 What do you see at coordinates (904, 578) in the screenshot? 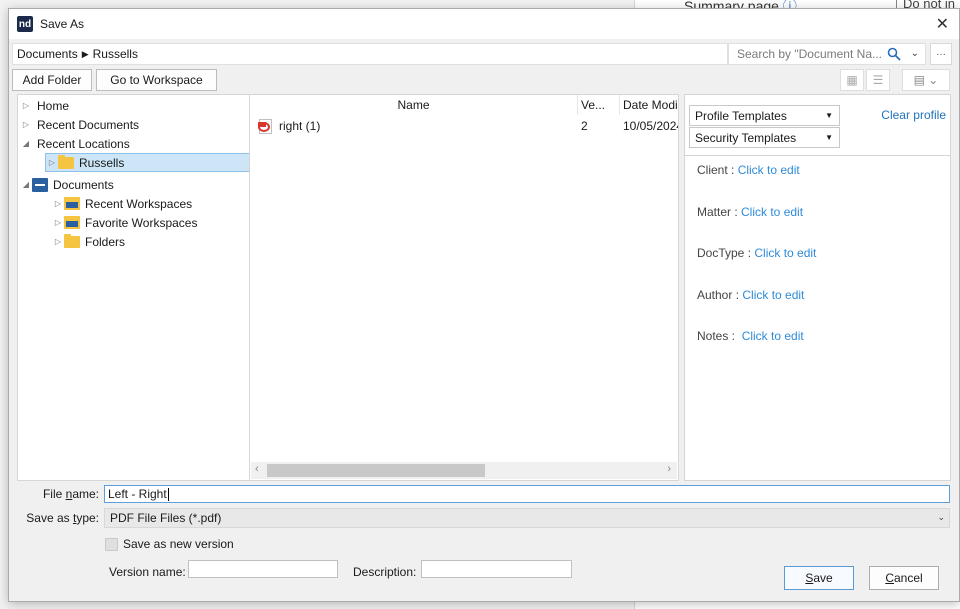
I see `cancel-button: Cancel` at bounding box center [904, 578].